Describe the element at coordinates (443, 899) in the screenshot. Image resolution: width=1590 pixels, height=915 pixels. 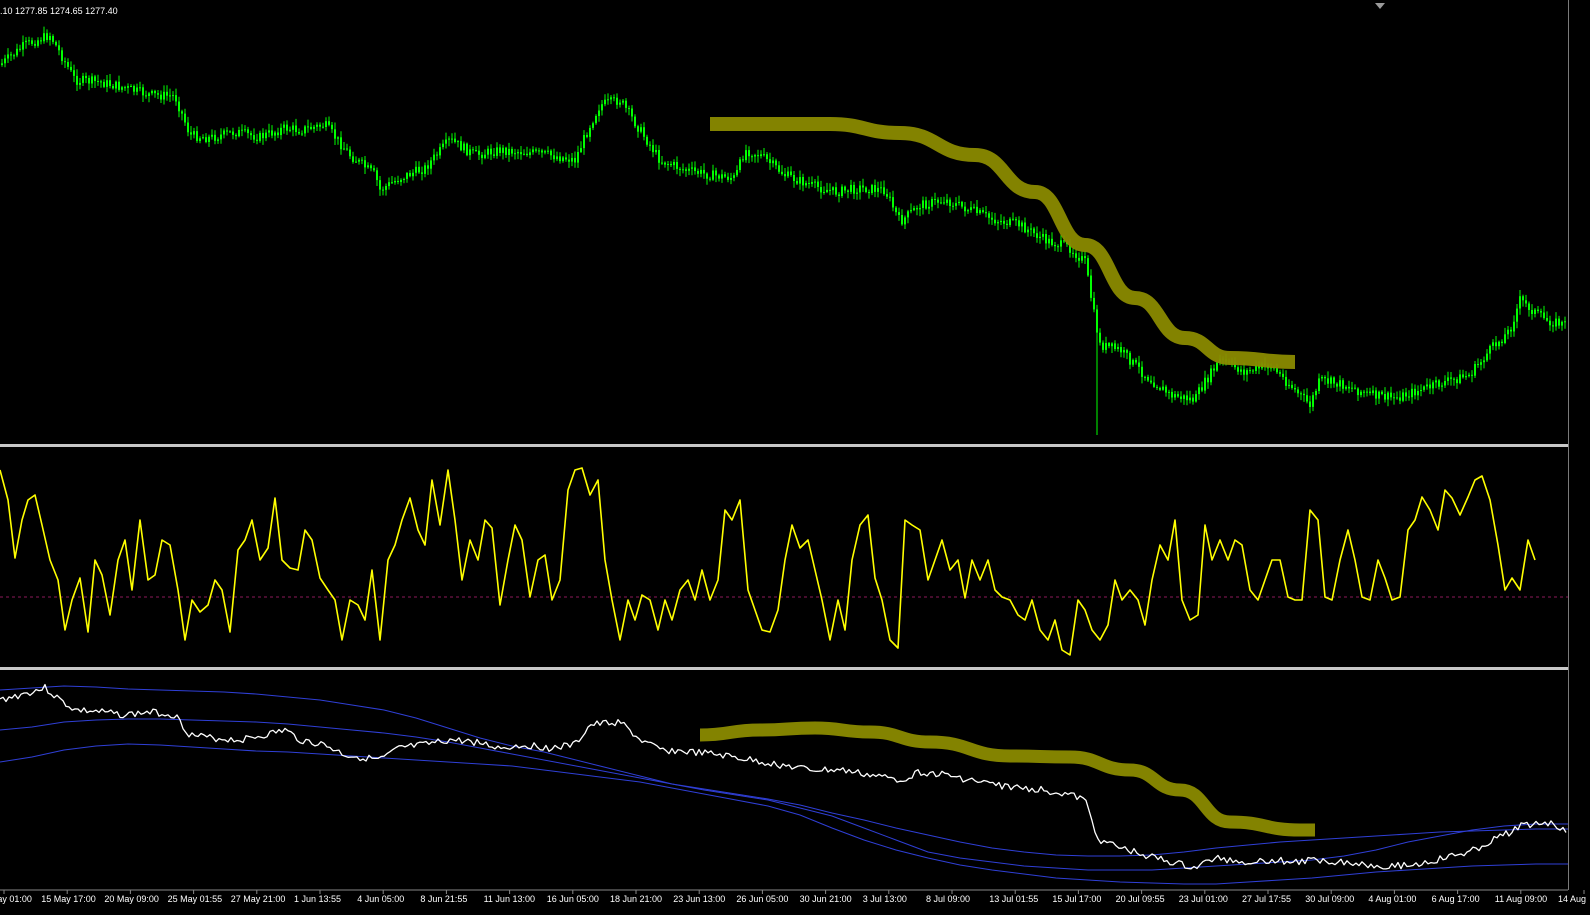
I see `time-tick-label: 8 Jun 21:55` at that location.